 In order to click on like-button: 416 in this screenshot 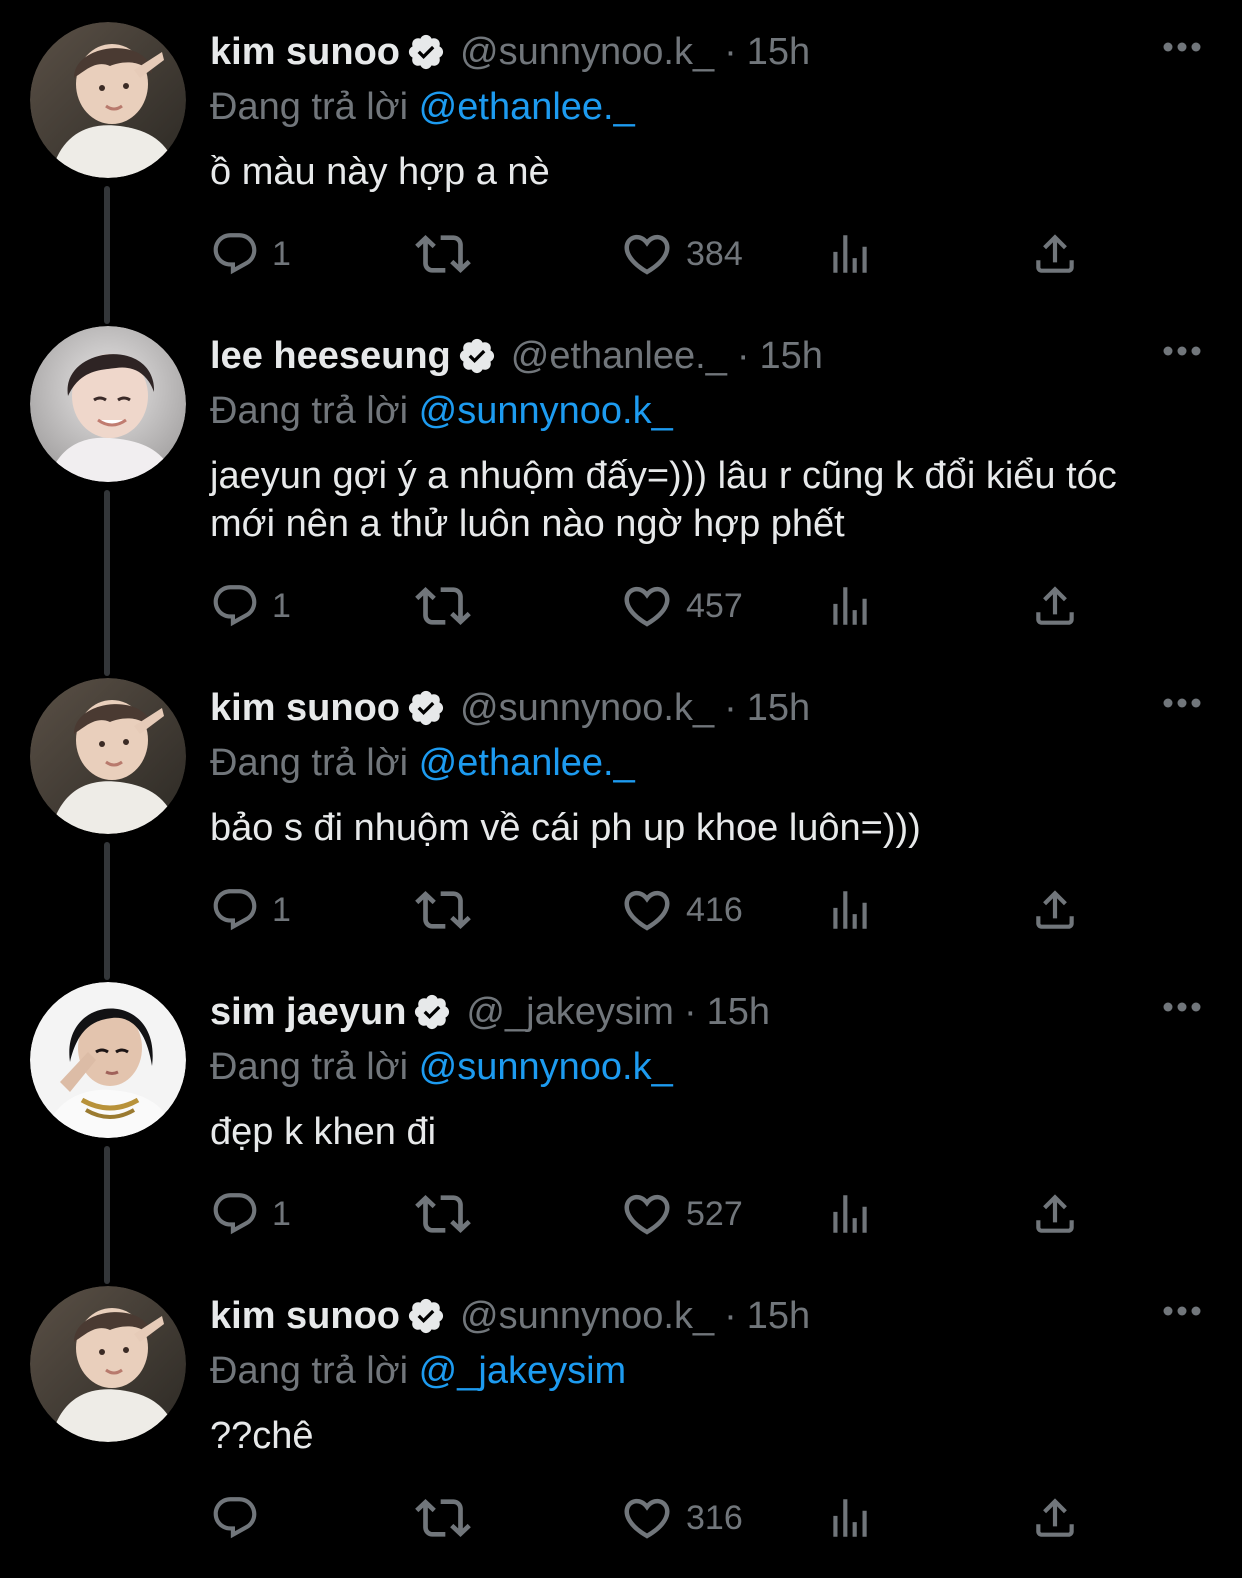, I will do `click(681, 910)`.